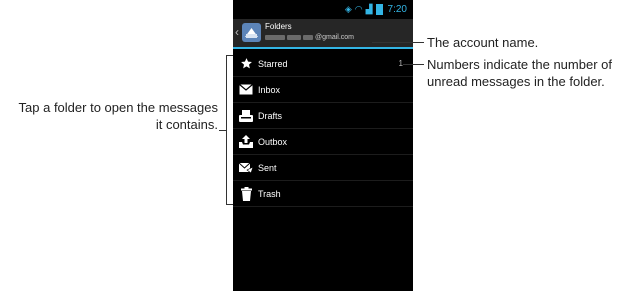  Describe the element at coordinates (358, 9) in the screenshot. I see `wifi-icon: ◠` at that location.